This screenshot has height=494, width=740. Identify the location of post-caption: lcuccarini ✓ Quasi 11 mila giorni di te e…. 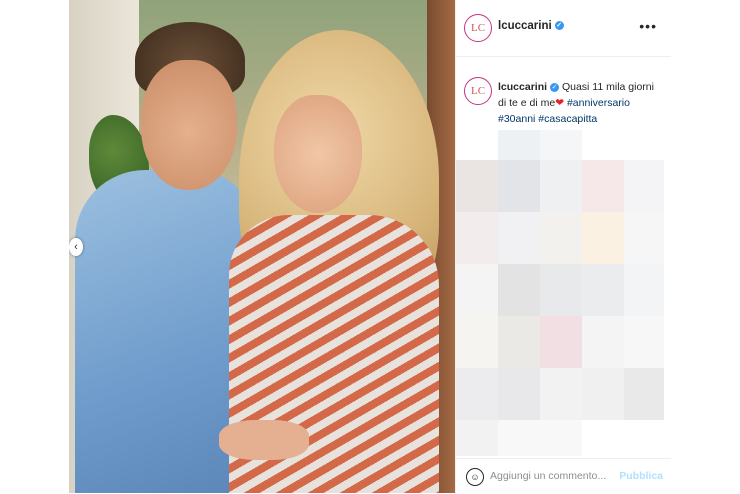
(578, 103).